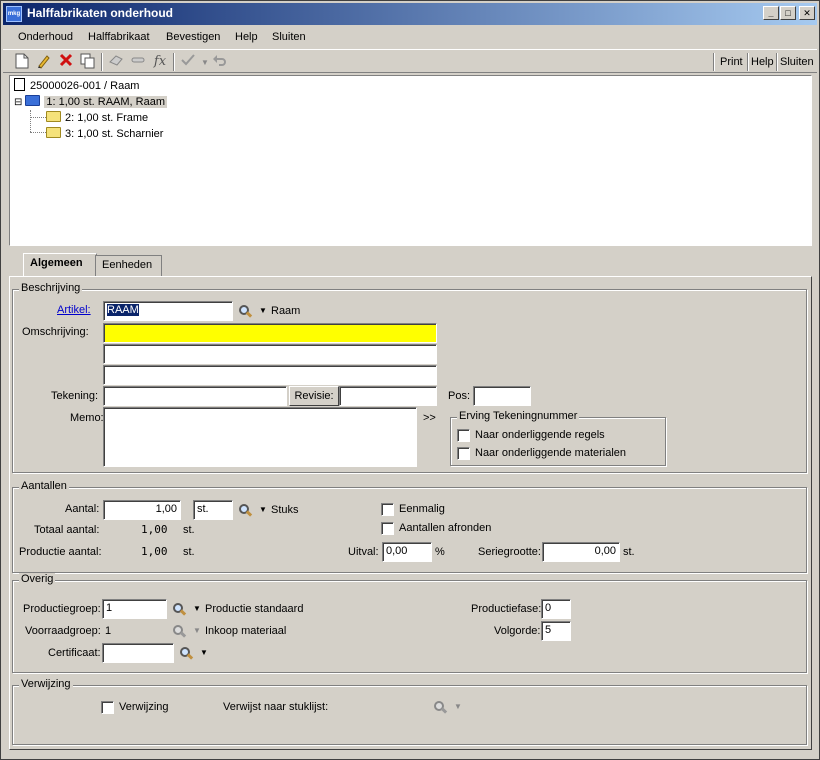 The height and width of the screenshot is (760, 820). What do you see at coordinates (204, 653) in the screenshot?
I see `certificaat-dropdown-icon: ▼` at bounding box center [204, 653].